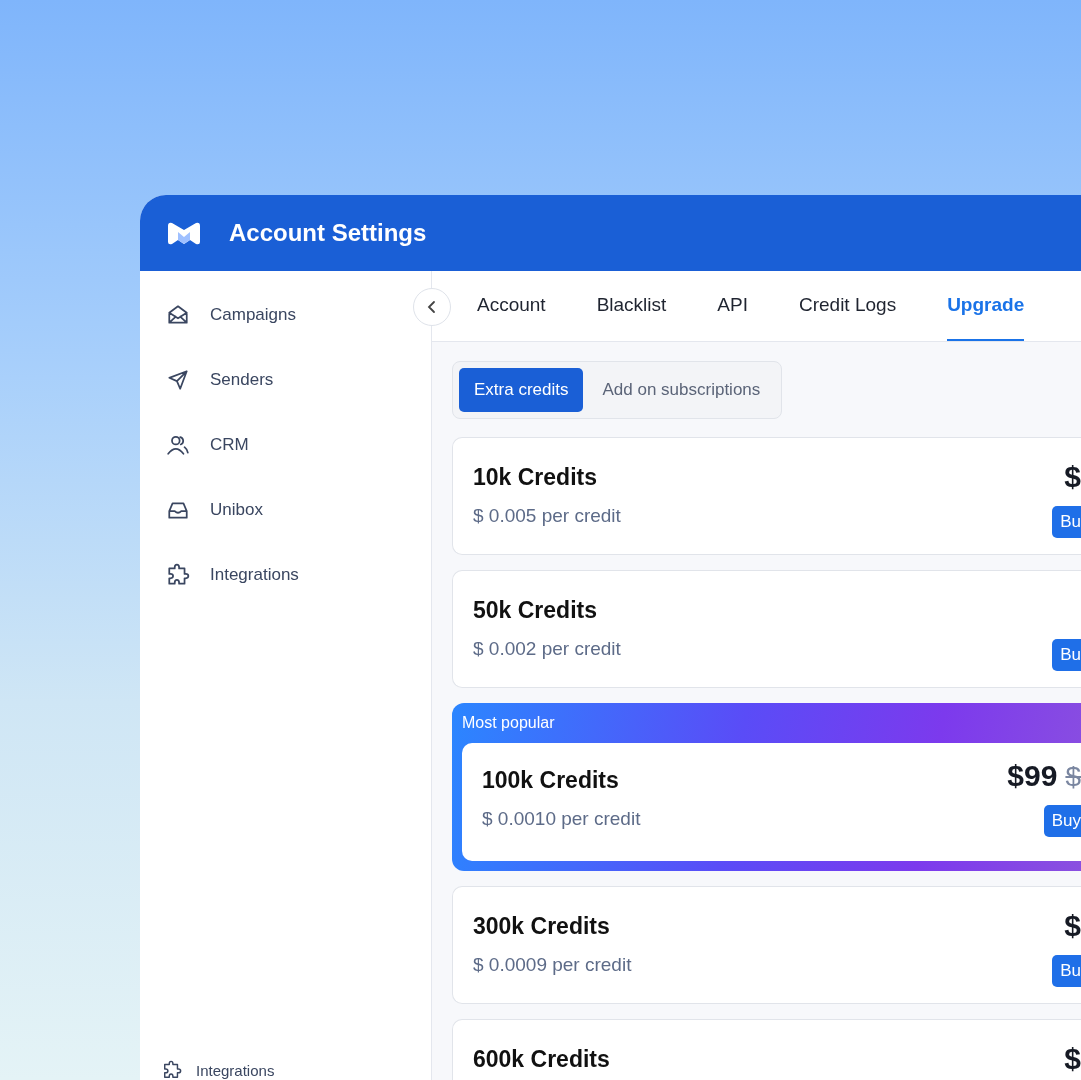 This screenshot has height=1080, width=1081. What do you see at coordinates (178, 380) in the screenshot?
I see `paper-plane-icon` at bounding box center [178, 380].